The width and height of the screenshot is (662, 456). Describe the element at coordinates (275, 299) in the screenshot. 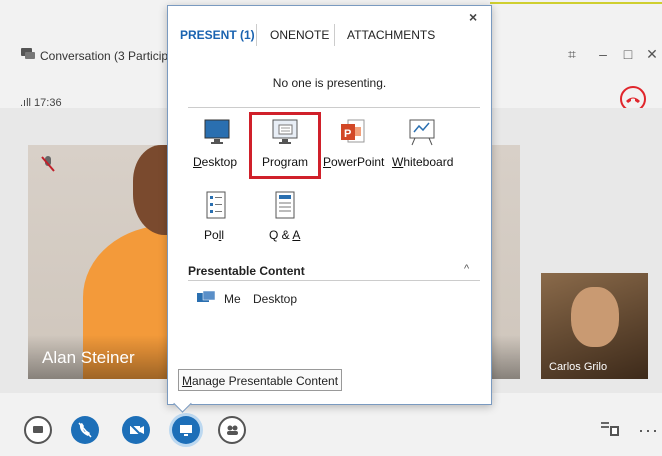

I see `presentable-item-name: Desktop` at that location.